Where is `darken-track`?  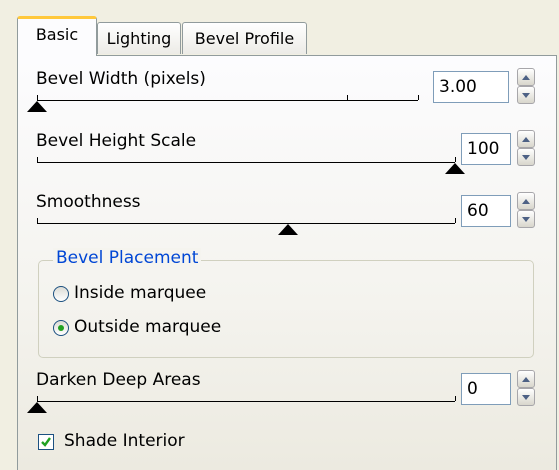
darken-track is located at coordinates (246, 401).